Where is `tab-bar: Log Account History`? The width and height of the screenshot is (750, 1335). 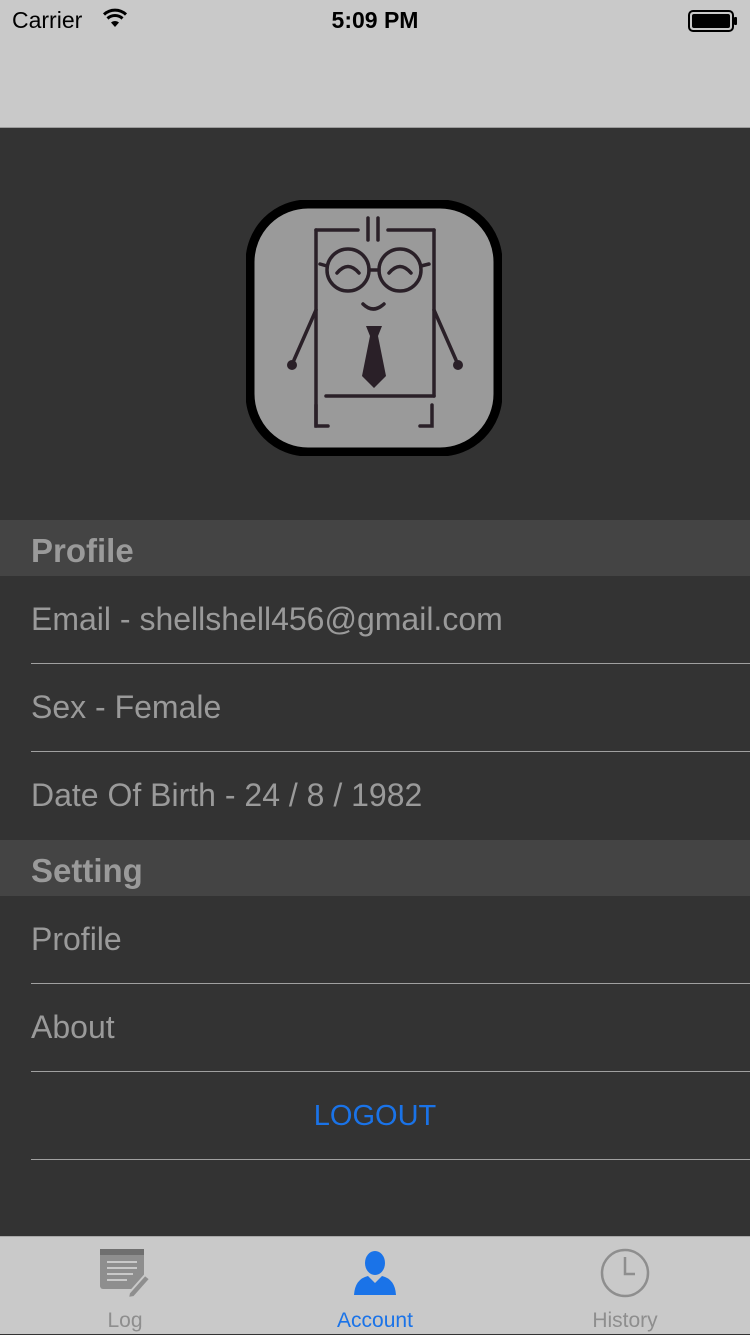 tab-bar: Log Account History is located at coordinates (375, 1285).